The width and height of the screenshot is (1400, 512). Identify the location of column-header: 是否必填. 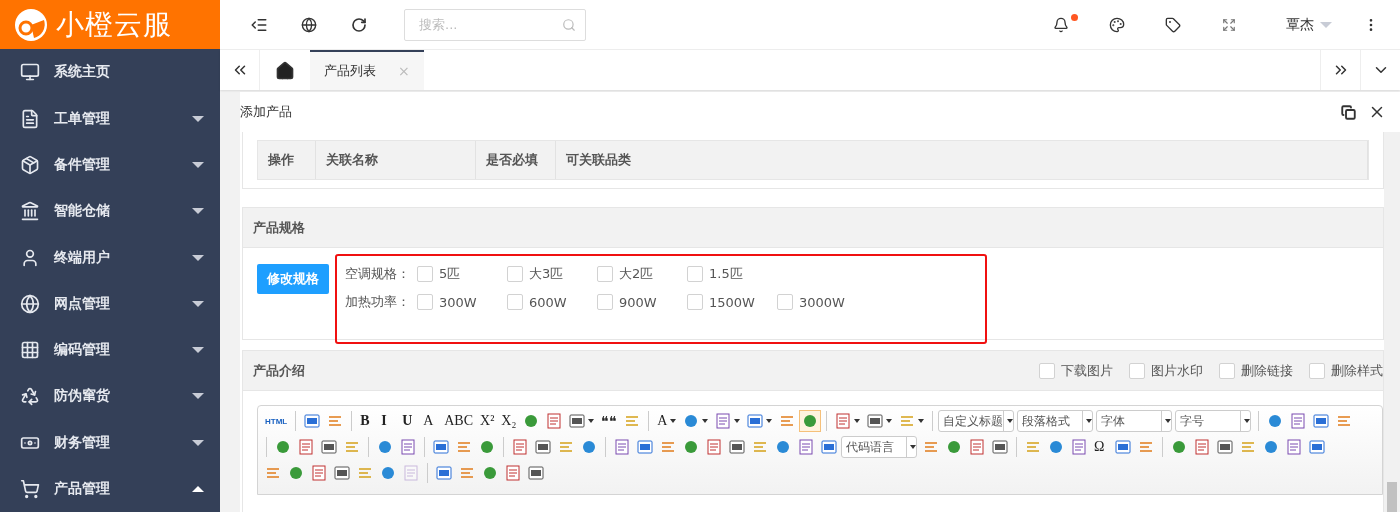
(516, 160).